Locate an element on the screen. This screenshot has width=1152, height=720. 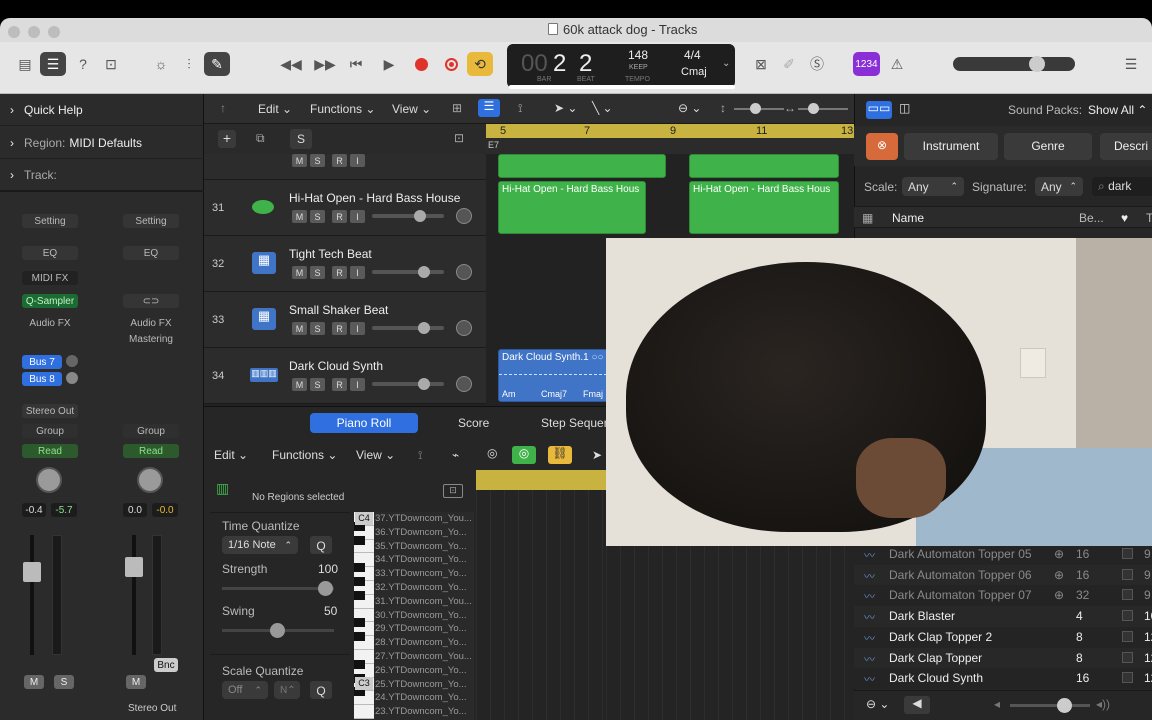
speaker-icon: ◀ is located at coordinates (917, 705).